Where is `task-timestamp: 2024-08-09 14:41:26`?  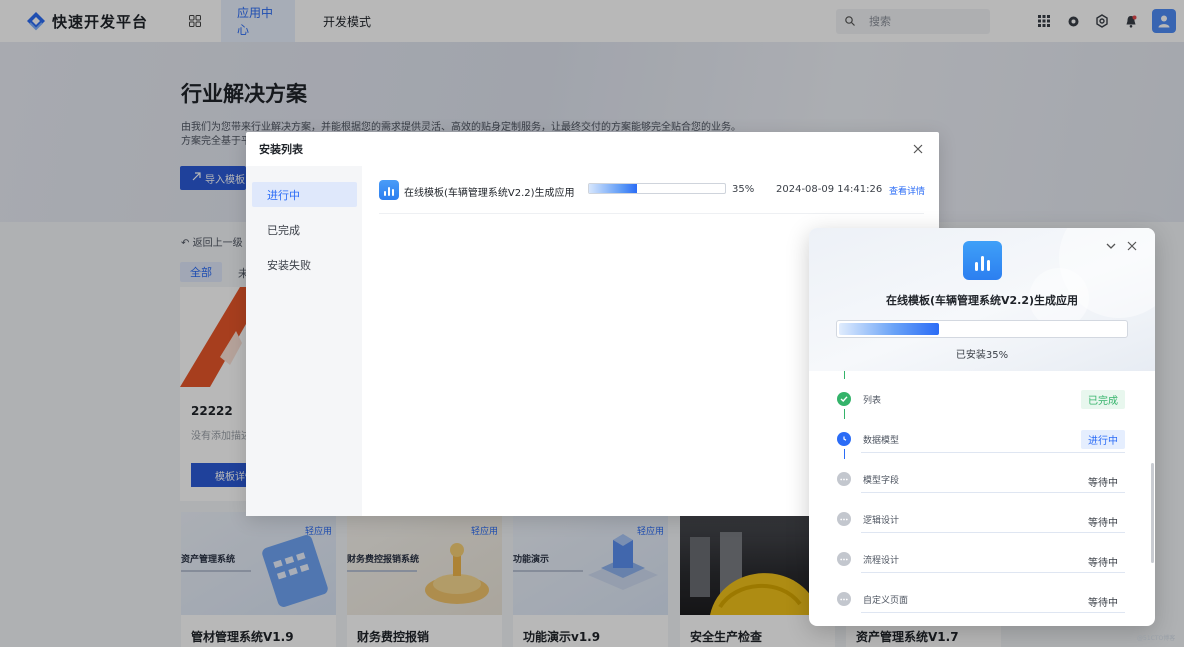 task-timestamp: 2024-08-09 14:41:26 is located at coordinates (829, 189).